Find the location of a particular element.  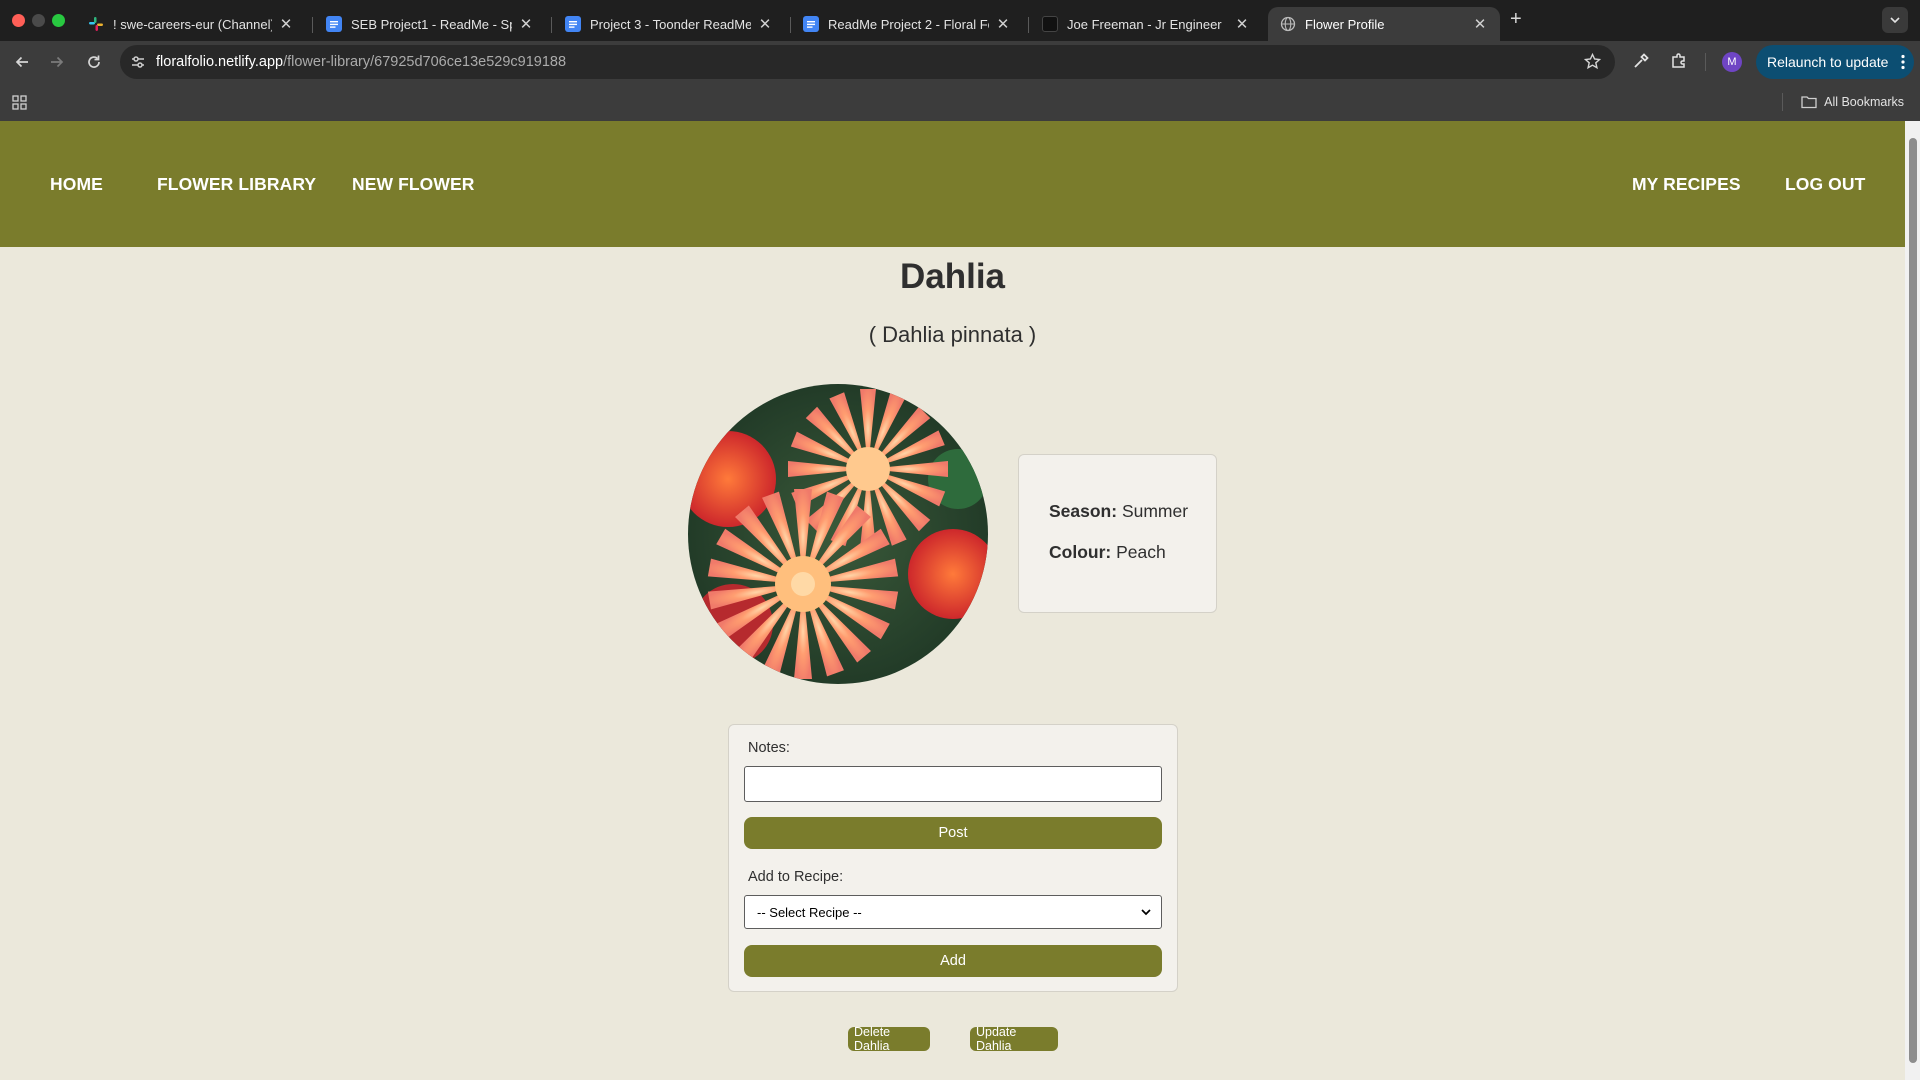

tab-title: ! swe-careers-eur (Channel) is located at coordinates (192, 24).